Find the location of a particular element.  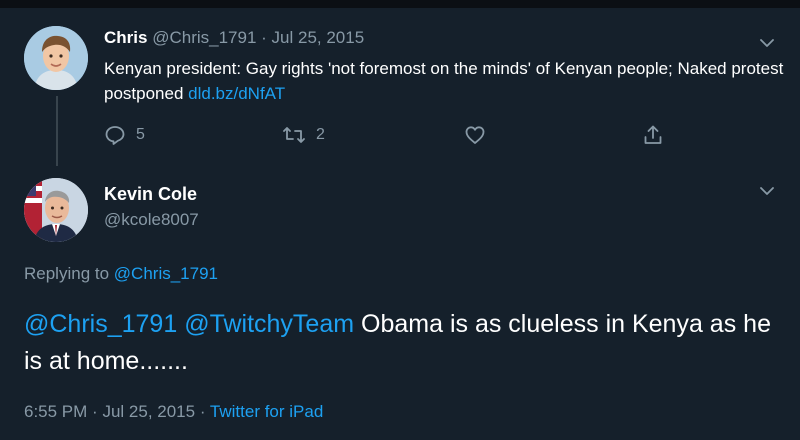

tweet-time: 6:55 PM is located at coordinates (55, 411).